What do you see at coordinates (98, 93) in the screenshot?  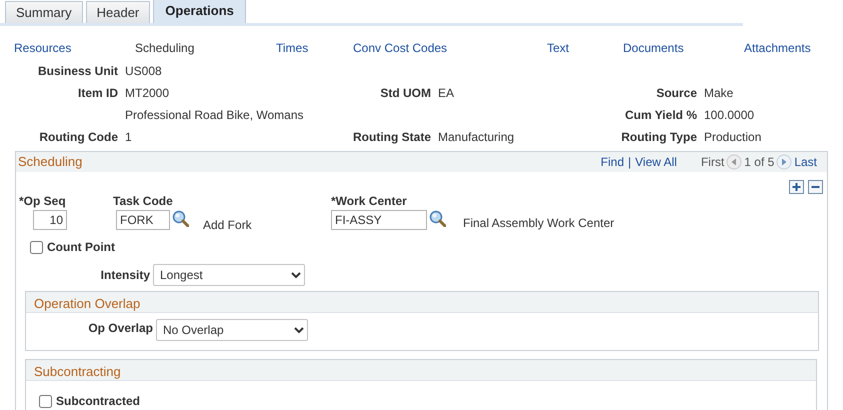 I see `field-label: Item ID` at bounding box center [98, 93].